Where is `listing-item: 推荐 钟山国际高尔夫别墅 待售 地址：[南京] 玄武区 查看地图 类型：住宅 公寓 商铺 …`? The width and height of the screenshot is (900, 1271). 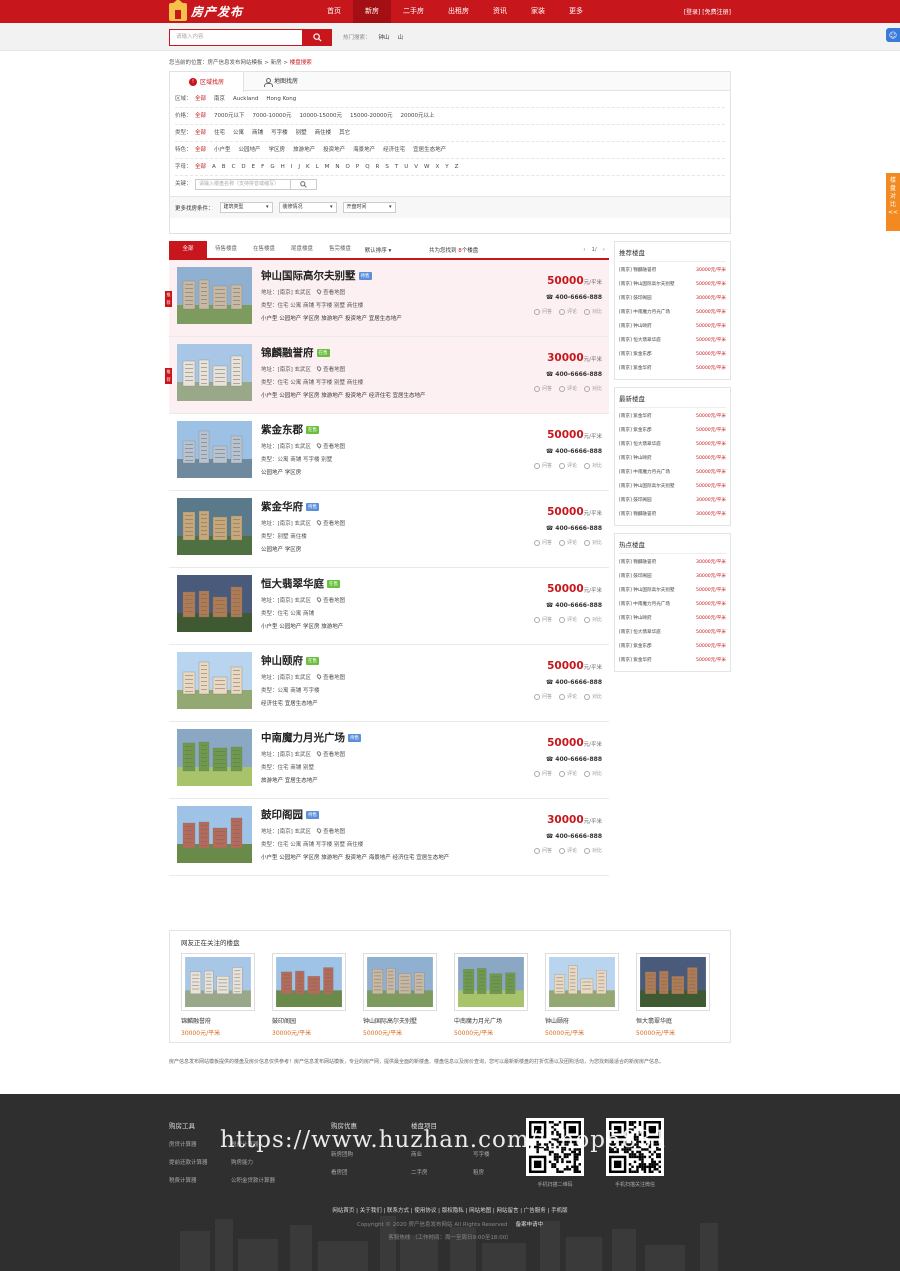 listing-item: 推荐 钟山国际高尔夫别墅 待售 地址：[南京] 玄武区 查看地图 类型：住宅 公寓 商铺 … is located at coordinates (387, 298).